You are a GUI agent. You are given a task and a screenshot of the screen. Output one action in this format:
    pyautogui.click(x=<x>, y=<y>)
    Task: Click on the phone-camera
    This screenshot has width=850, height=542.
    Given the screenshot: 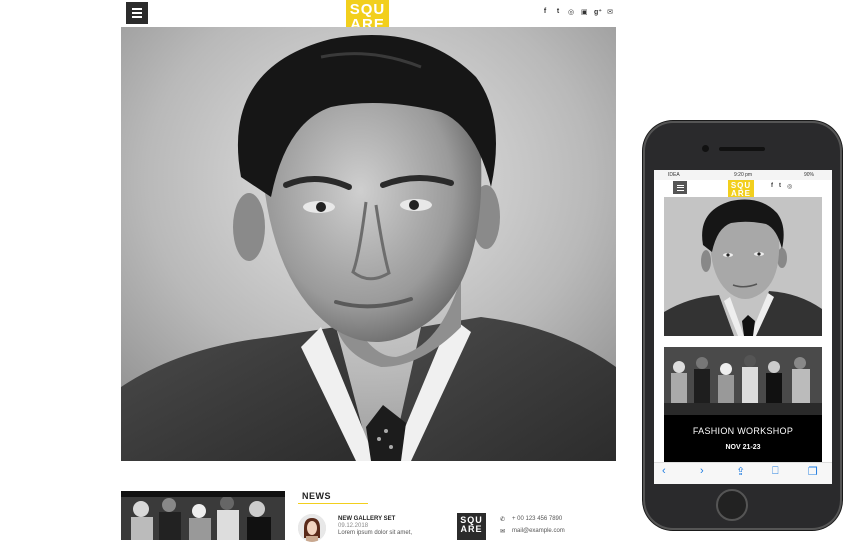 What is the action you would take?
    pyautogui.click(x=705, y=148)
    